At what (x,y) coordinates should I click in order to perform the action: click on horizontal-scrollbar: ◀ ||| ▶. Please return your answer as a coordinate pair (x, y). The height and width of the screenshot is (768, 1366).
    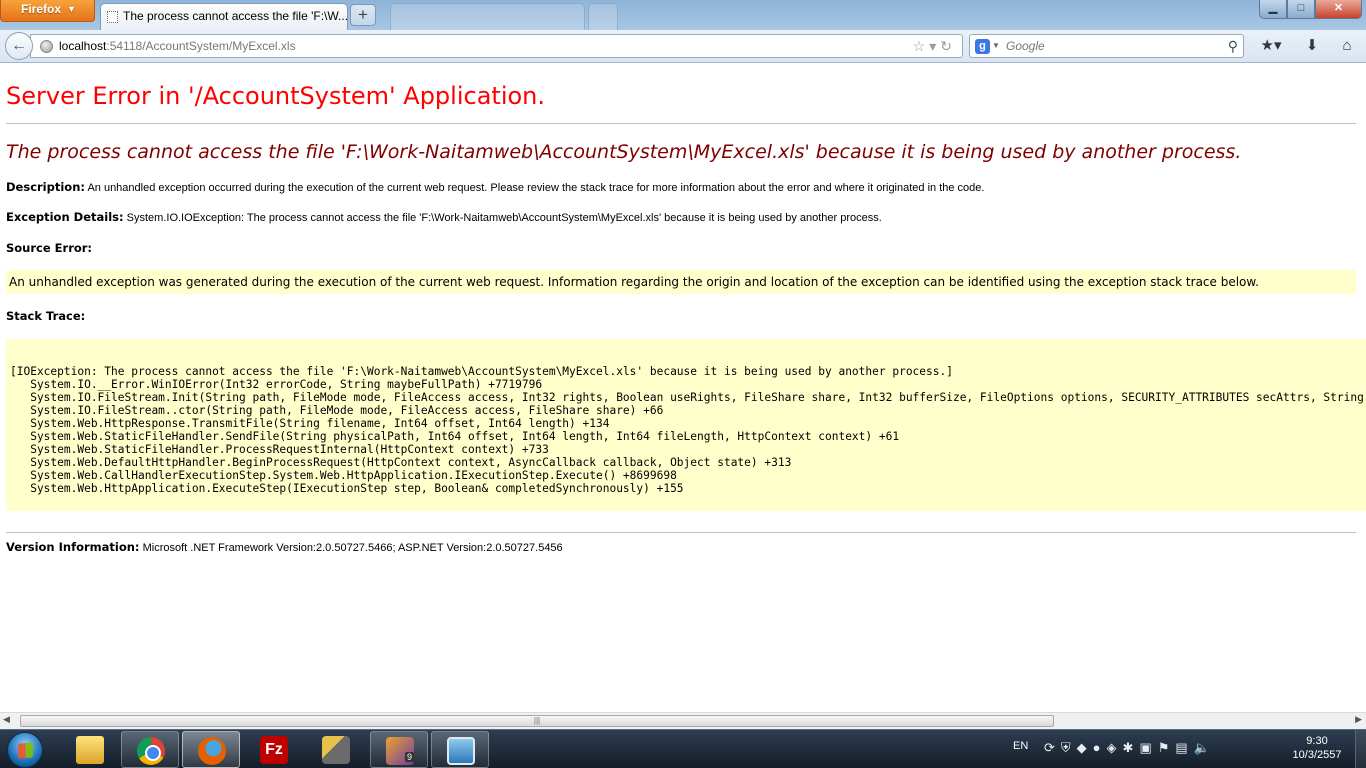
    Looking at the image, I should click on (683, 720).